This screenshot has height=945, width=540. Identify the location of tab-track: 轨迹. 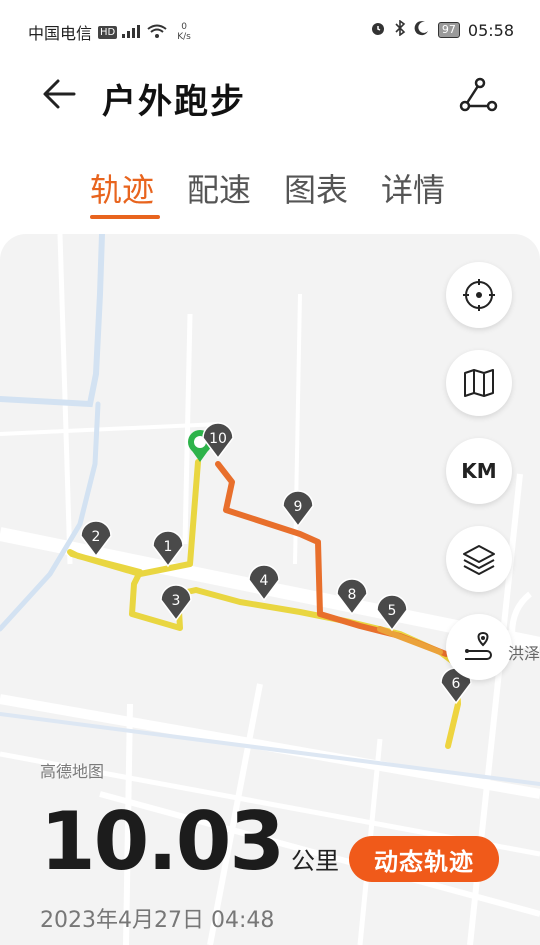
(122, 188).